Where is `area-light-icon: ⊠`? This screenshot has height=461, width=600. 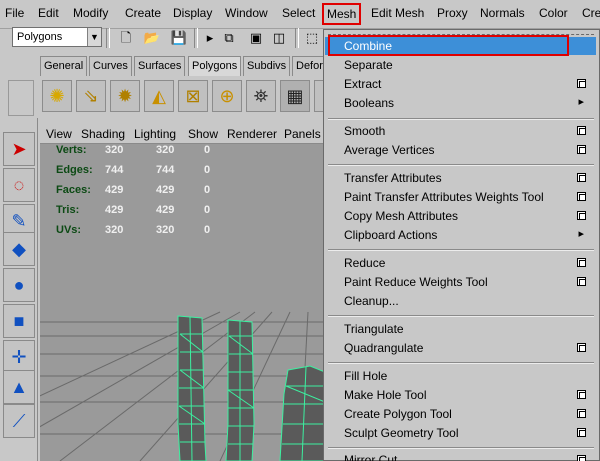 area-light-icon: ⊠ is located at coordinates (193, 96).